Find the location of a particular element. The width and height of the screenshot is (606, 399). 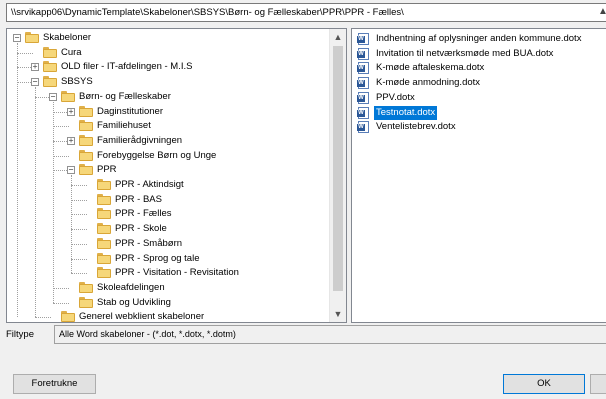

cancel-button-partial is located at coordinates (598, 384).